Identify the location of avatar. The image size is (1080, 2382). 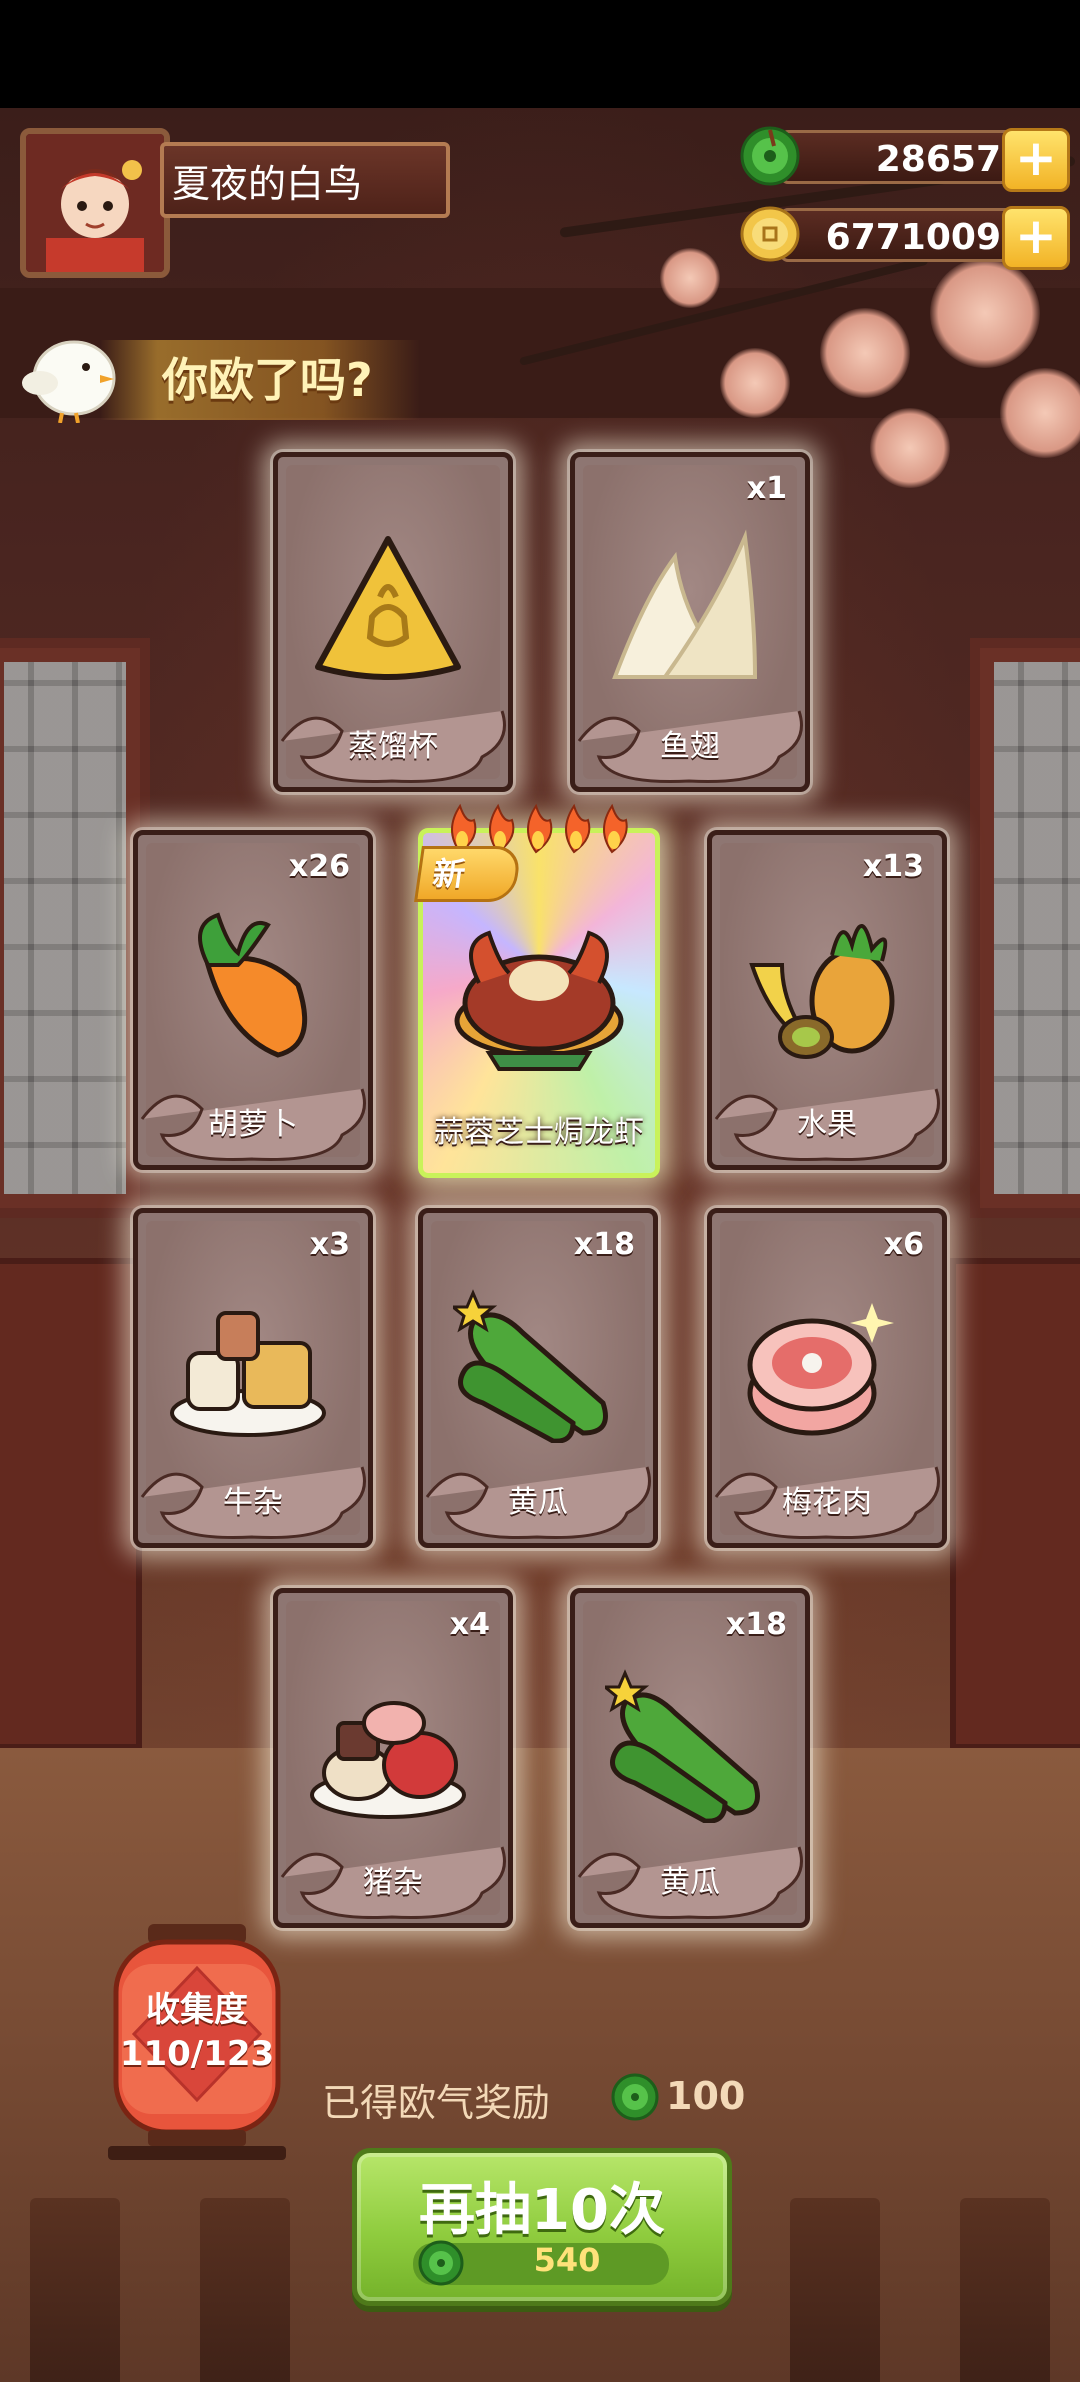
(95, 203).